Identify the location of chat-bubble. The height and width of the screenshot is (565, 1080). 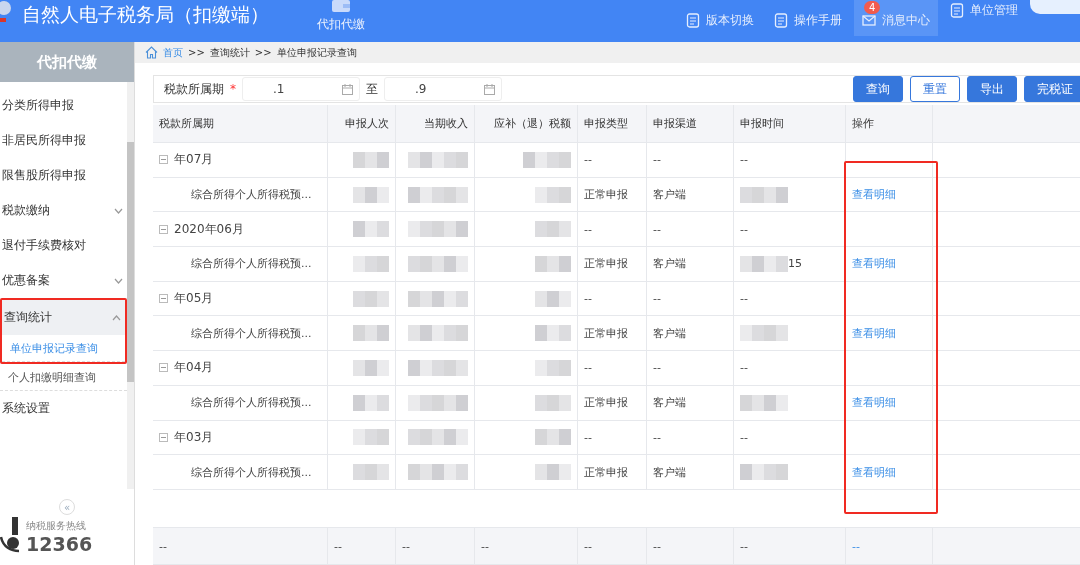
(1055, 7).